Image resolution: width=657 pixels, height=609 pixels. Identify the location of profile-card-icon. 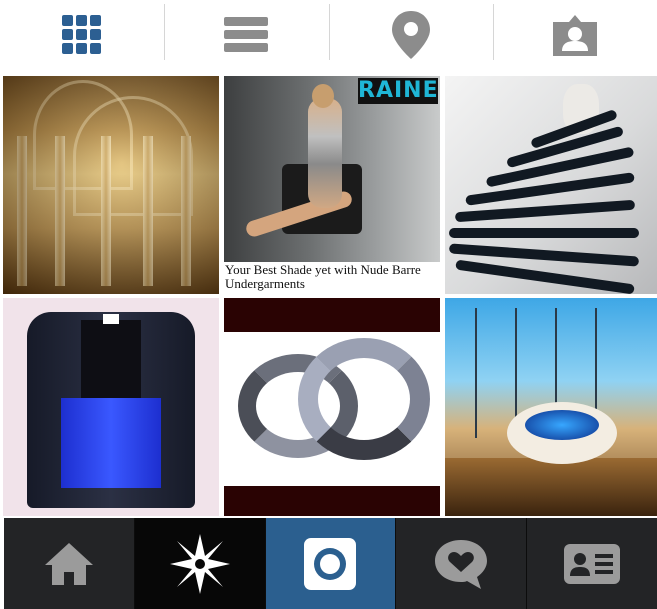
(592, 563).